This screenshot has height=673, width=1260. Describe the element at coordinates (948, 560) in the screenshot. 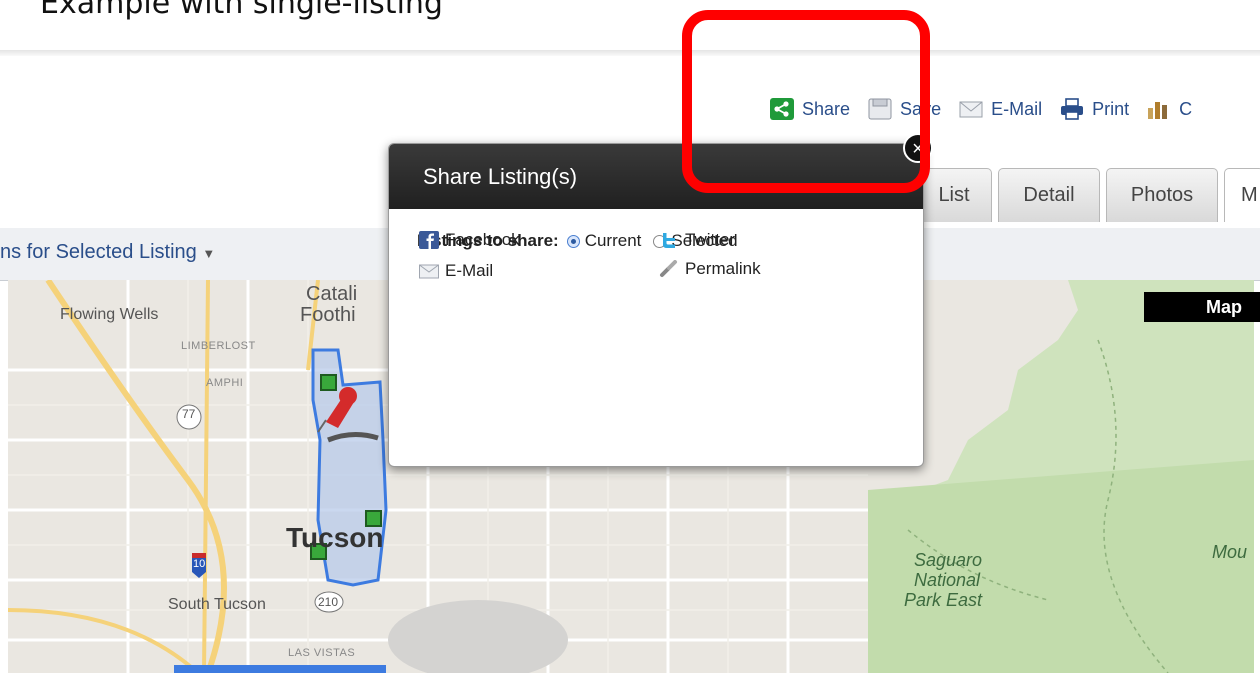

I see `map-label-park-1: Saguaro` at that location.